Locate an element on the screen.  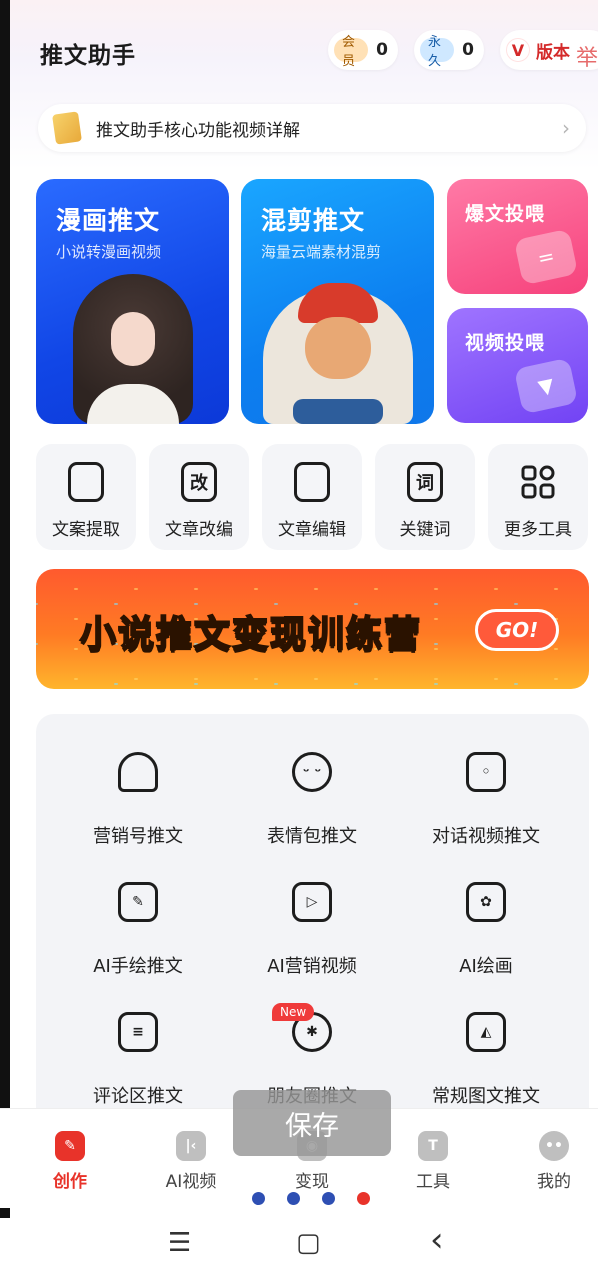
explode-feed-card: 爆文投喂 = is located at coordinates (517, 236).